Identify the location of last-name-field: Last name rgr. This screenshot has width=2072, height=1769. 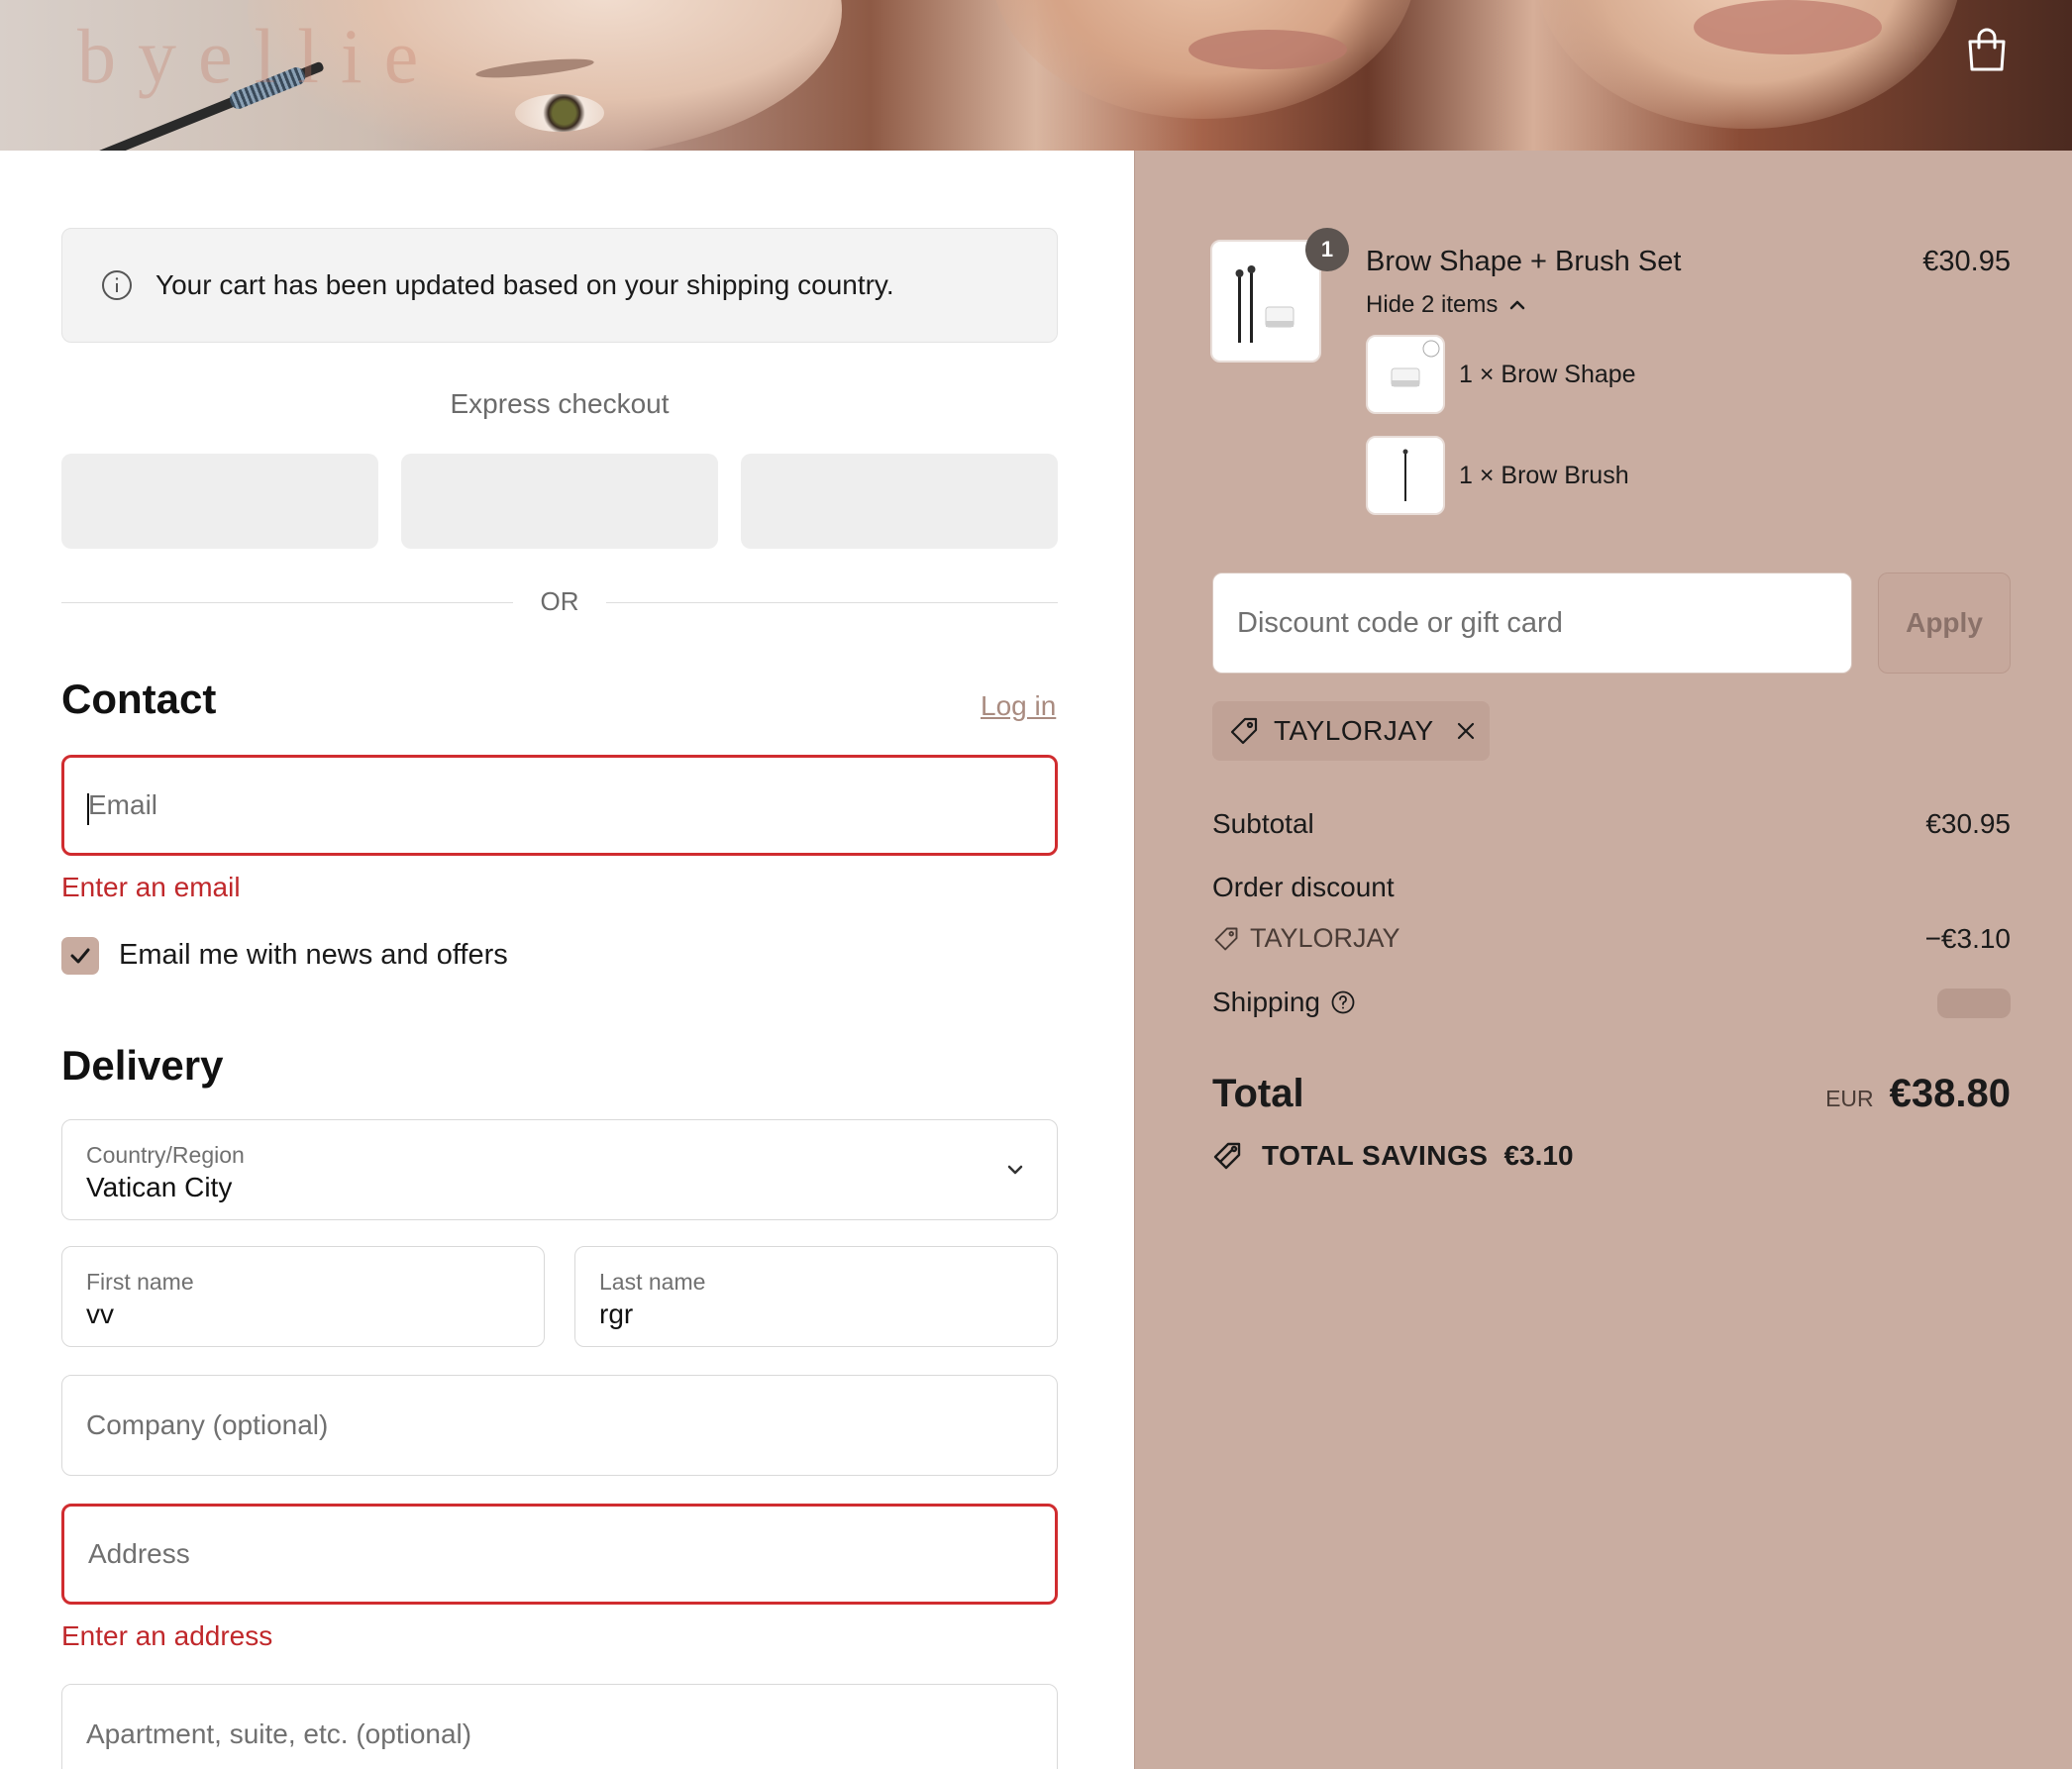
(816, 1296).